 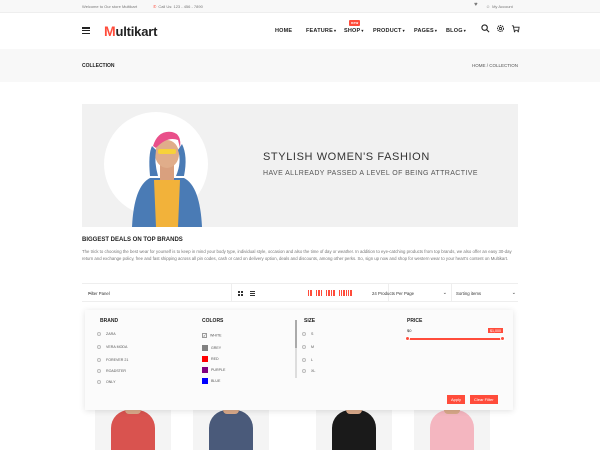 What do you see at coordinates (515, 29) in the screenshot?
I see `cart-icon` at bounding box center [515, 29].